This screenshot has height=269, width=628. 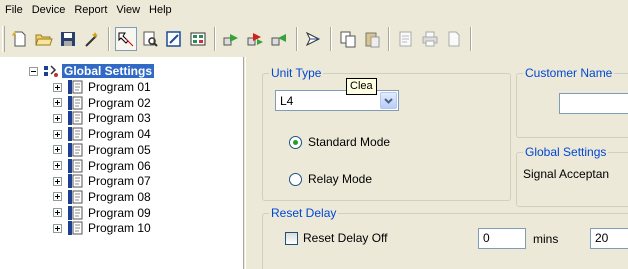 I want to click on receive-icon, so click(x=278, y=40).